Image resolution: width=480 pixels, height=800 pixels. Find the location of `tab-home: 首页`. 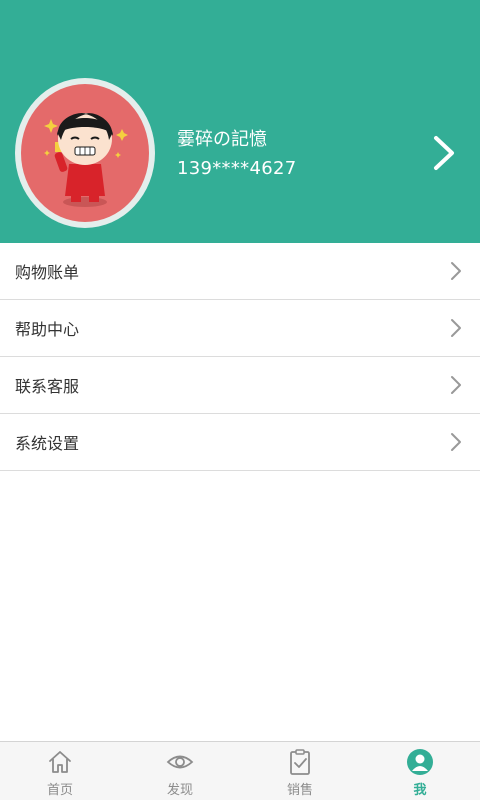

tab-home: 首页 is located at coordinates (60, 771).